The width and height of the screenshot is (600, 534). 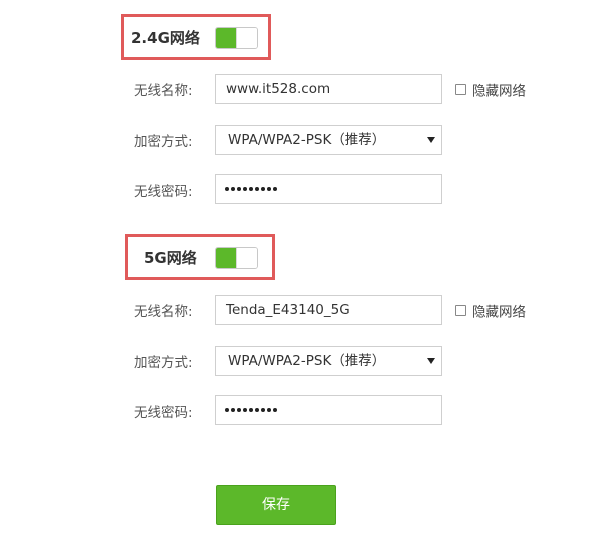 I want to click on band-5g-password-input, so click(x=328, y=410).